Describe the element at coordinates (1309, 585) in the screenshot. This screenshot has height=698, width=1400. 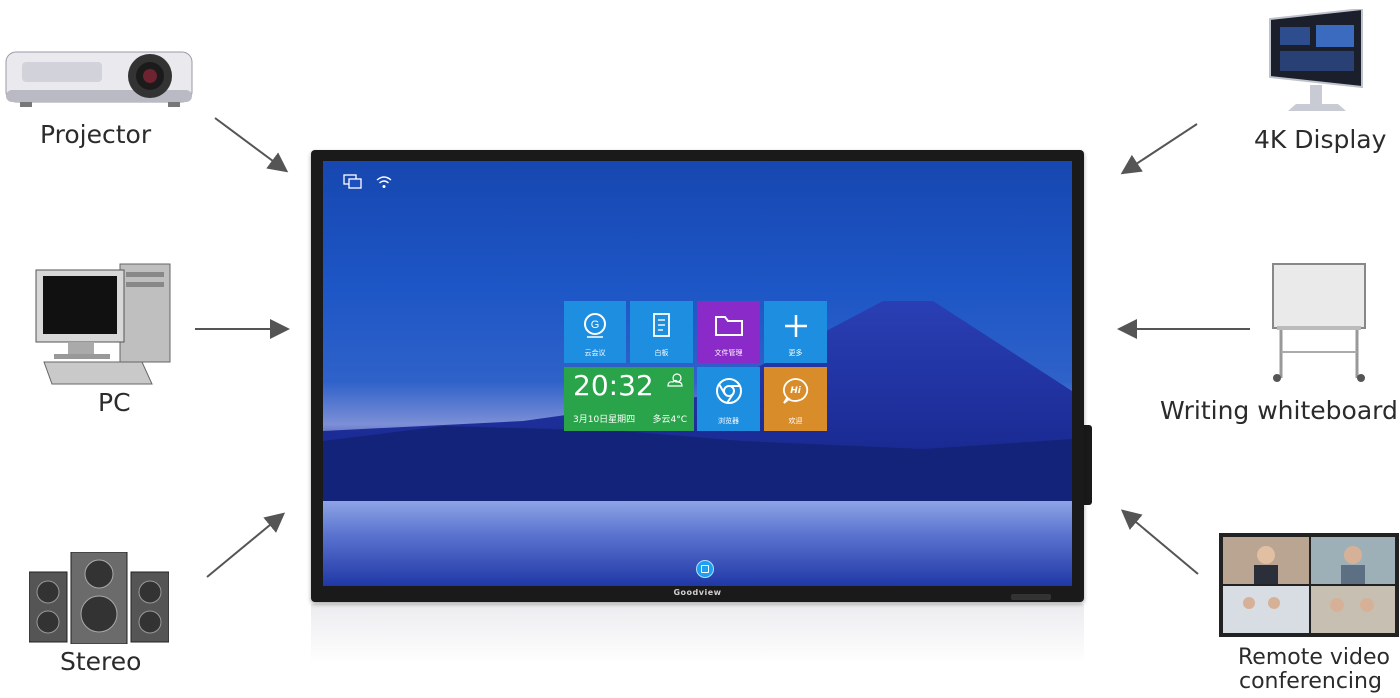
I see `video-conference-icon` at that location.